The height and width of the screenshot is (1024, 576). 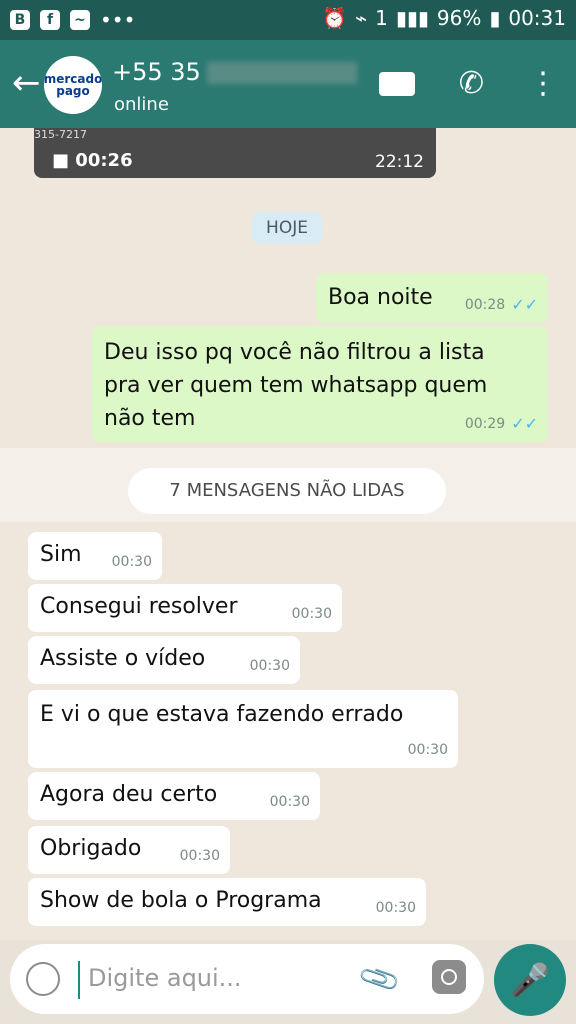 I want to click on message-text: Boa noite, so click(x=380, y=297).